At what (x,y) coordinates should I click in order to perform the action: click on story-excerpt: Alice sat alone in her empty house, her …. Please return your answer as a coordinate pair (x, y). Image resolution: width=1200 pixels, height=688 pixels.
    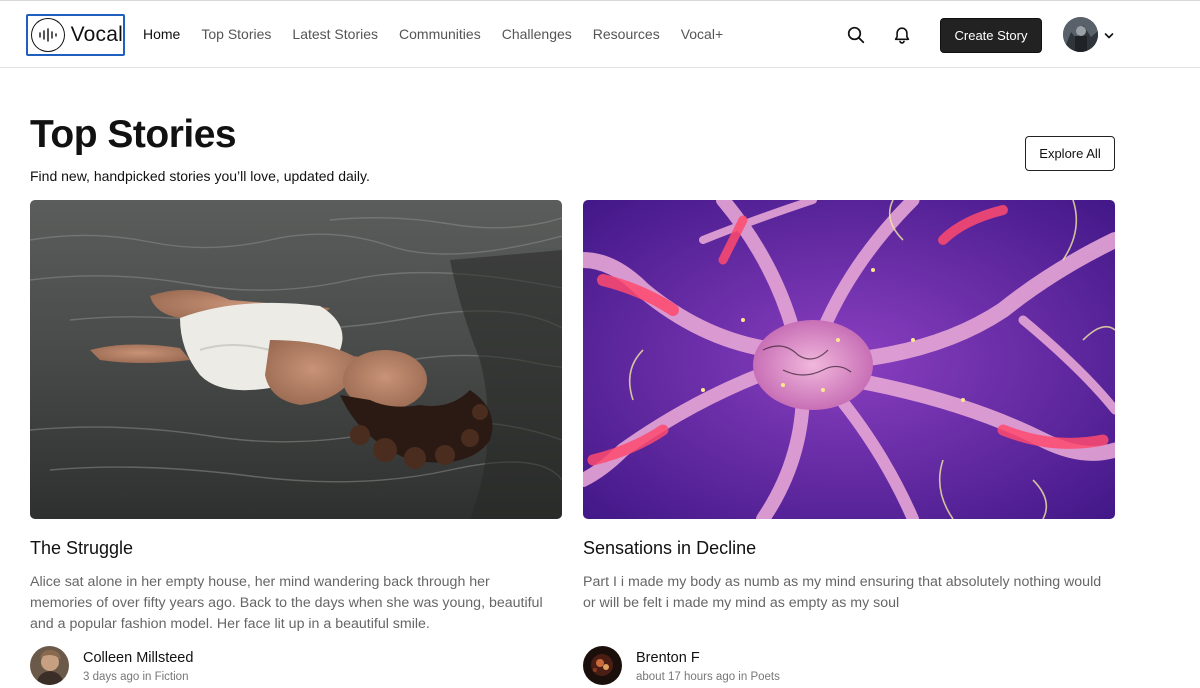
    Looking at the image, I should click on (286, 603).